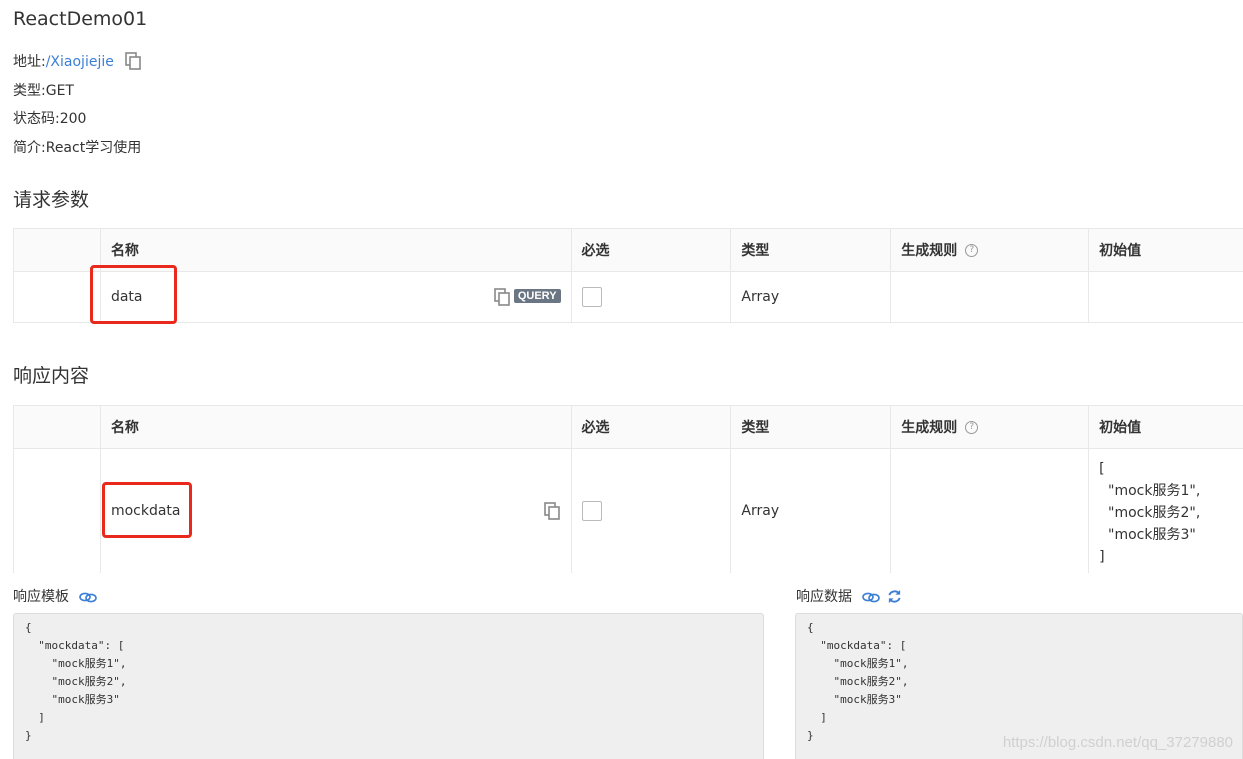  What do you see at coordinates (811, 511) in the screenshot?
I see `response-type: Array` at bounding box center [811, 511].